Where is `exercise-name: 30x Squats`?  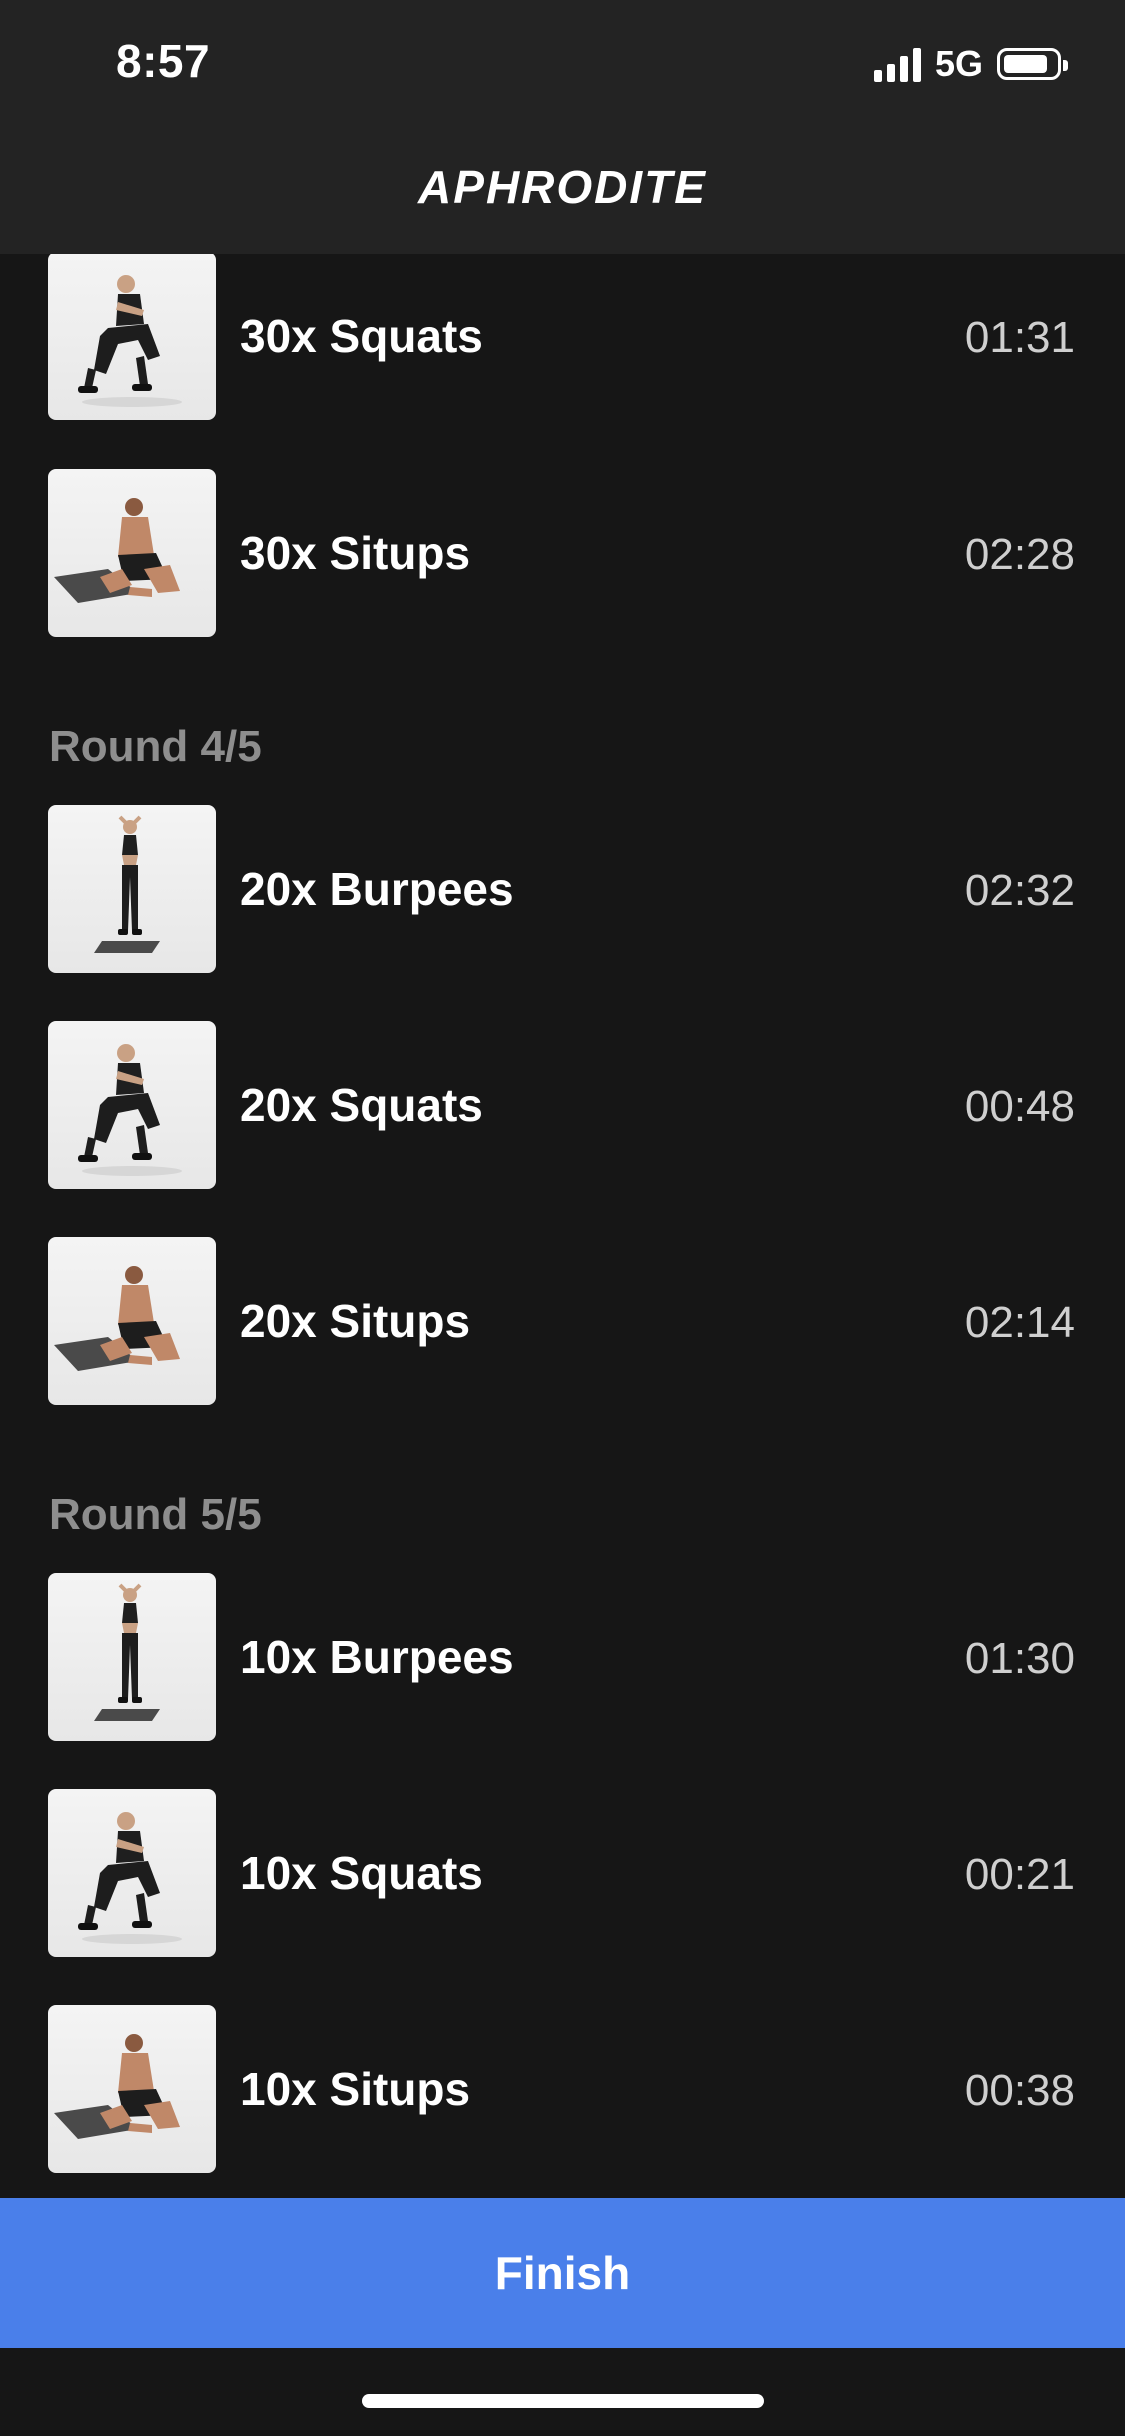 exercise-name: 30x Squats is located at coordinates (361, 336).